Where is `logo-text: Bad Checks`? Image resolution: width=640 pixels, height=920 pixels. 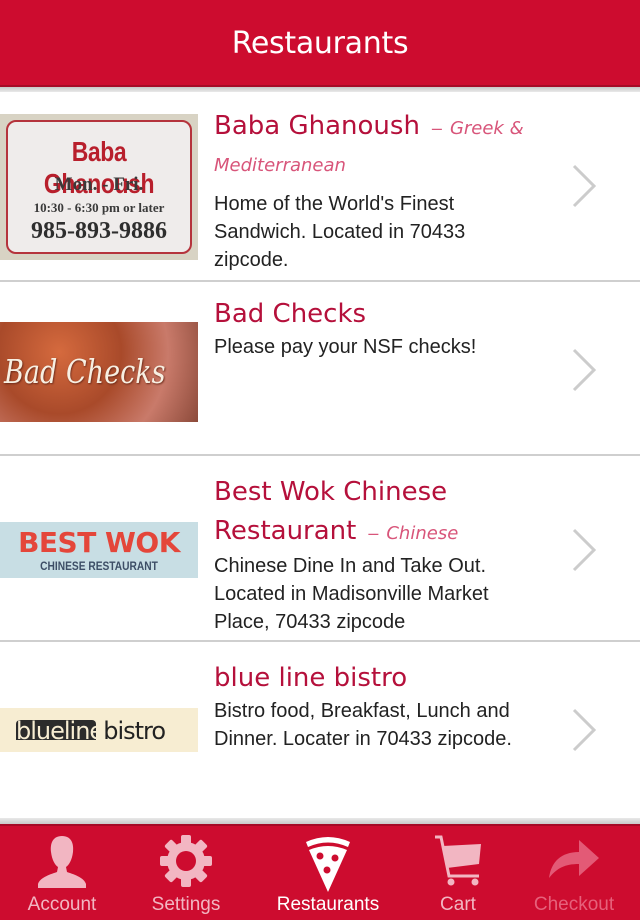 logo-text: Bad Checks is located at coordinates (85, 371).